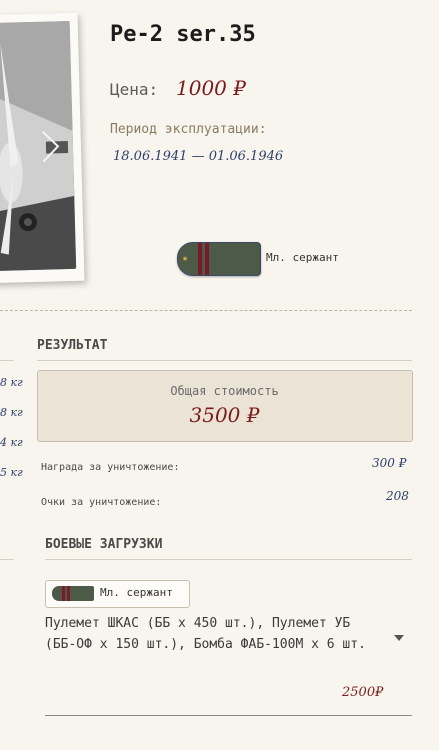 This screenshot has height=750, width=439. What do you see at coordinates (211, 88) in the screenshot?
I see `price-value: 1000 ₽` at bounding box center [211, 88].